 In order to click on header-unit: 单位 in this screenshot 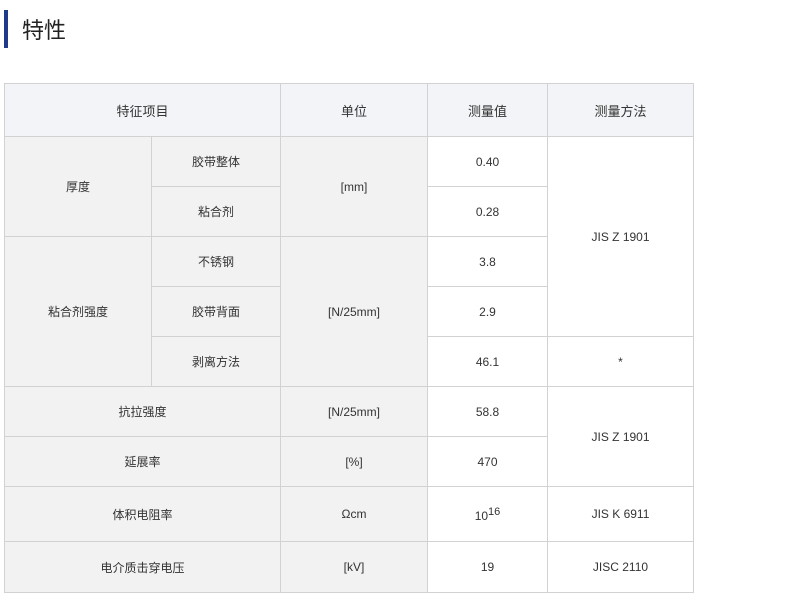, I will do `click(354, 110)`.